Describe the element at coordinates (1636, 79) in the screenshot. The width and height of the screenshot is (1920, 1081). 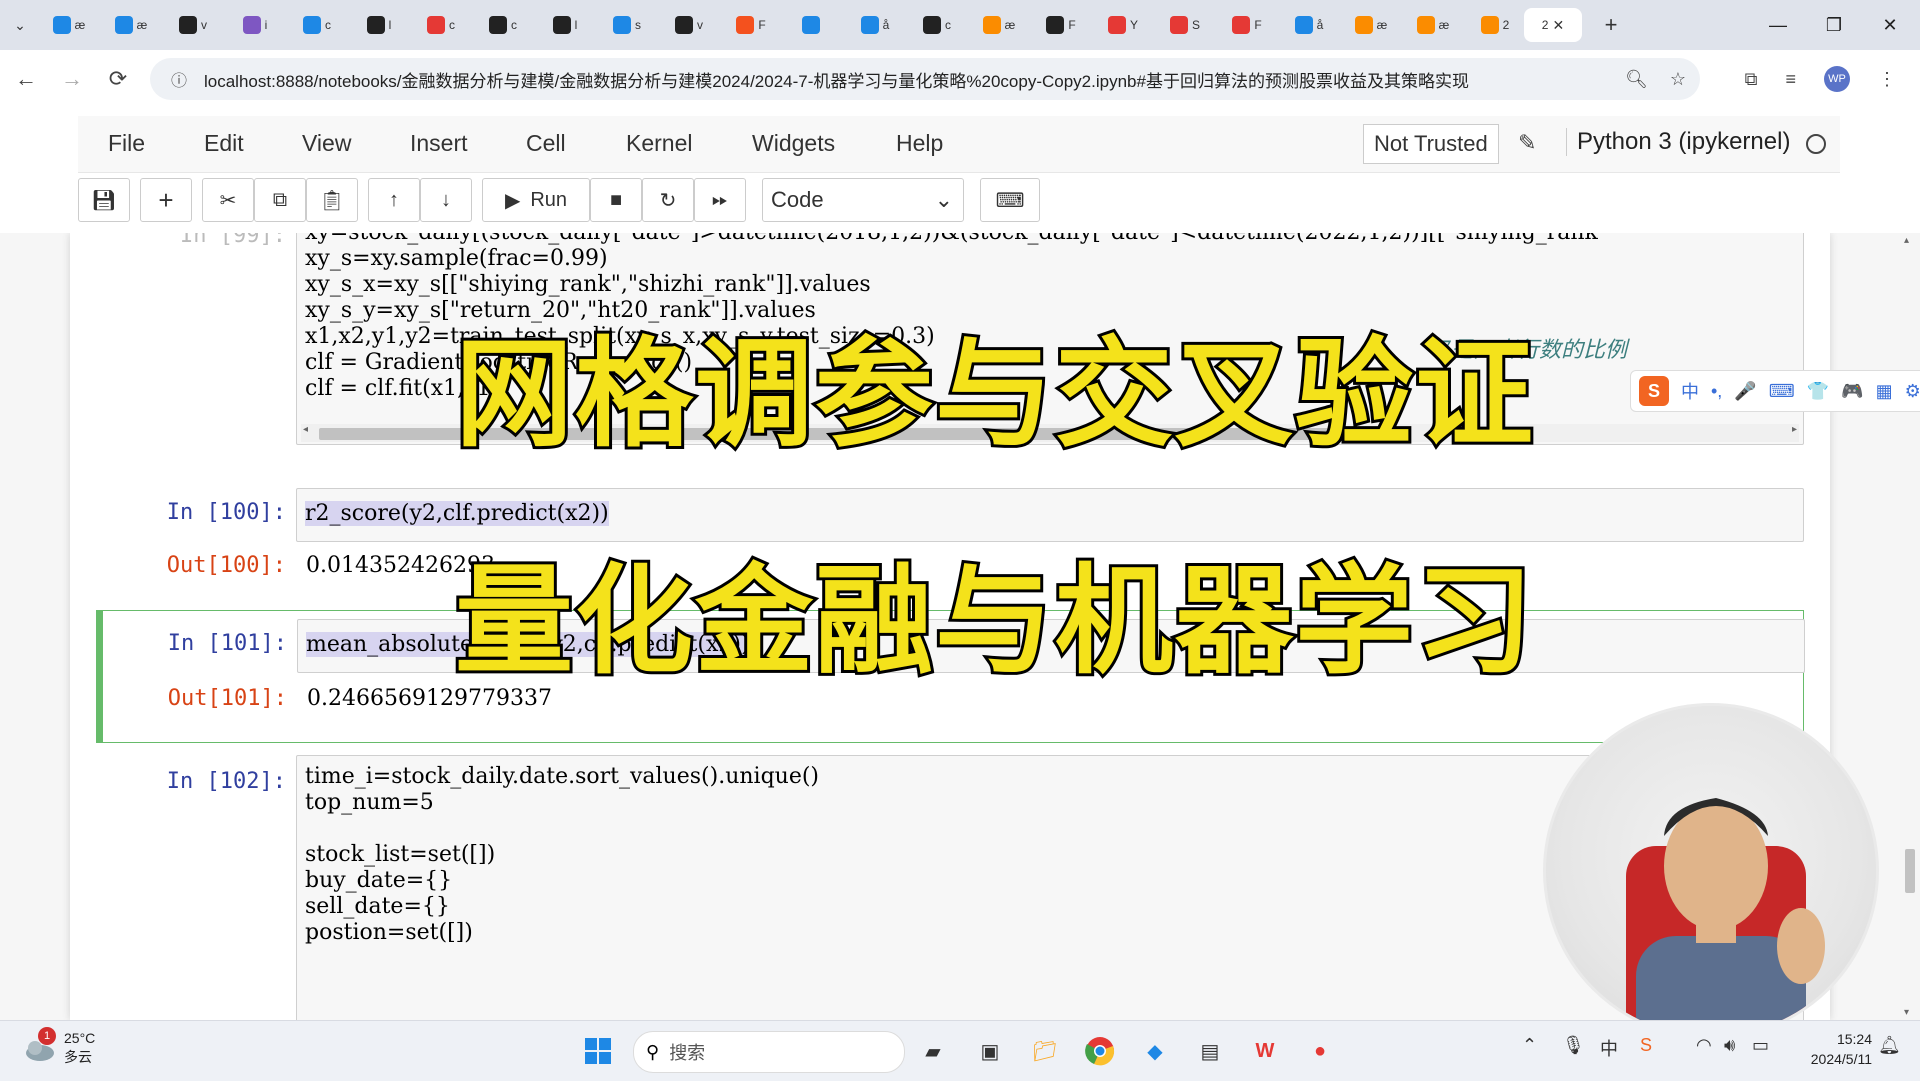
I see `zoom-icon: 🔍︎` at that location.